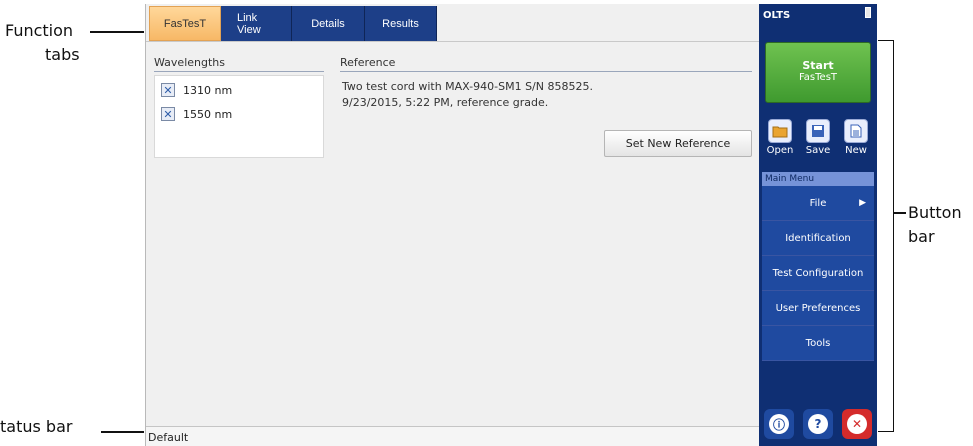  Describe the element at coordinates (208, 90) in the screenshot. I see `wavelength-label: 1310 nm` at that location.